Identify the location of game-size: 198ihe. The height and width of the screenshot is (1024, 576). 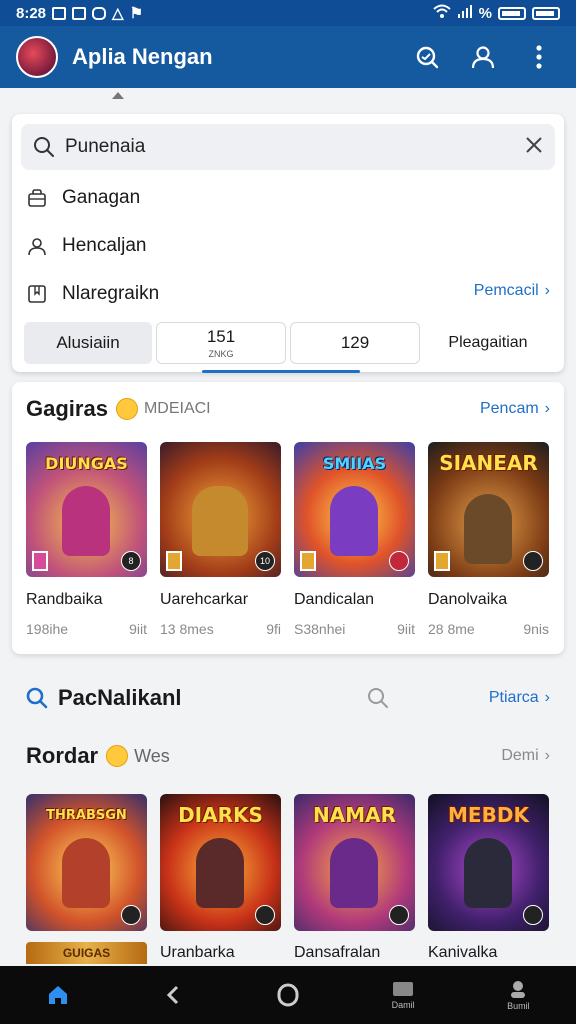
(47, 629).